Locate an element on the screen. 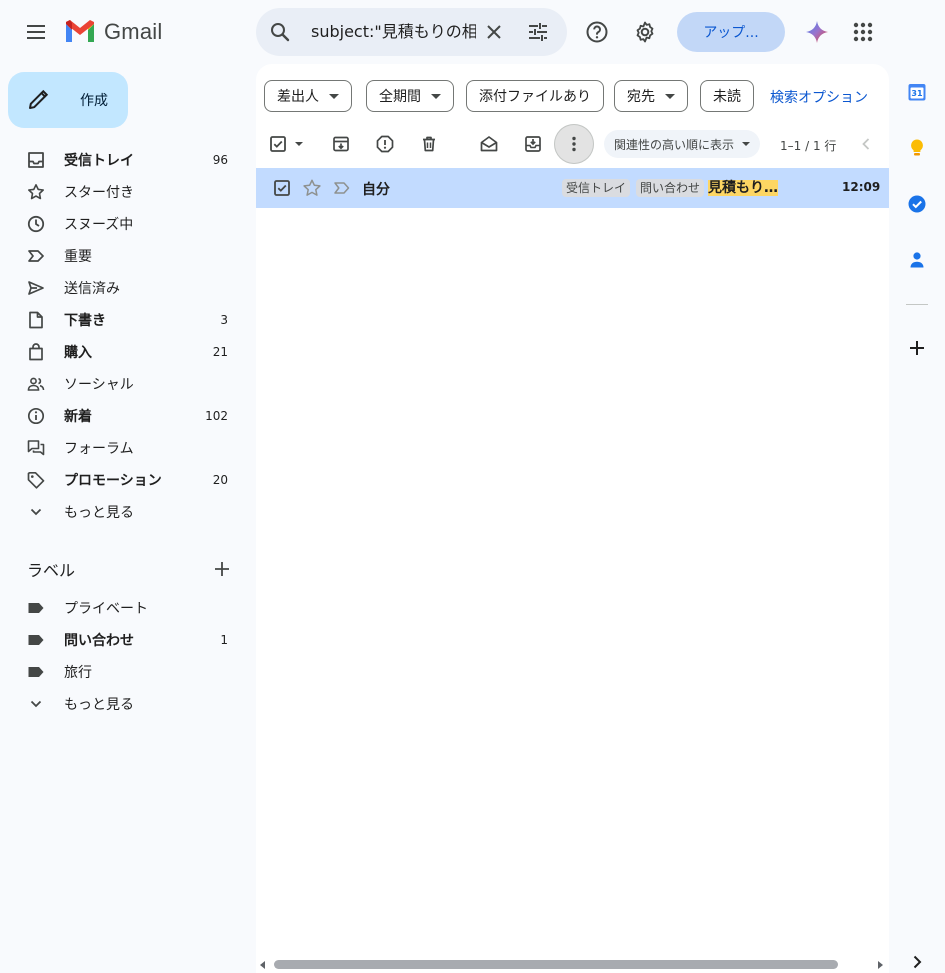  sidebar-item-drafts: 下書き 3 is located at coordinates (128, 320).